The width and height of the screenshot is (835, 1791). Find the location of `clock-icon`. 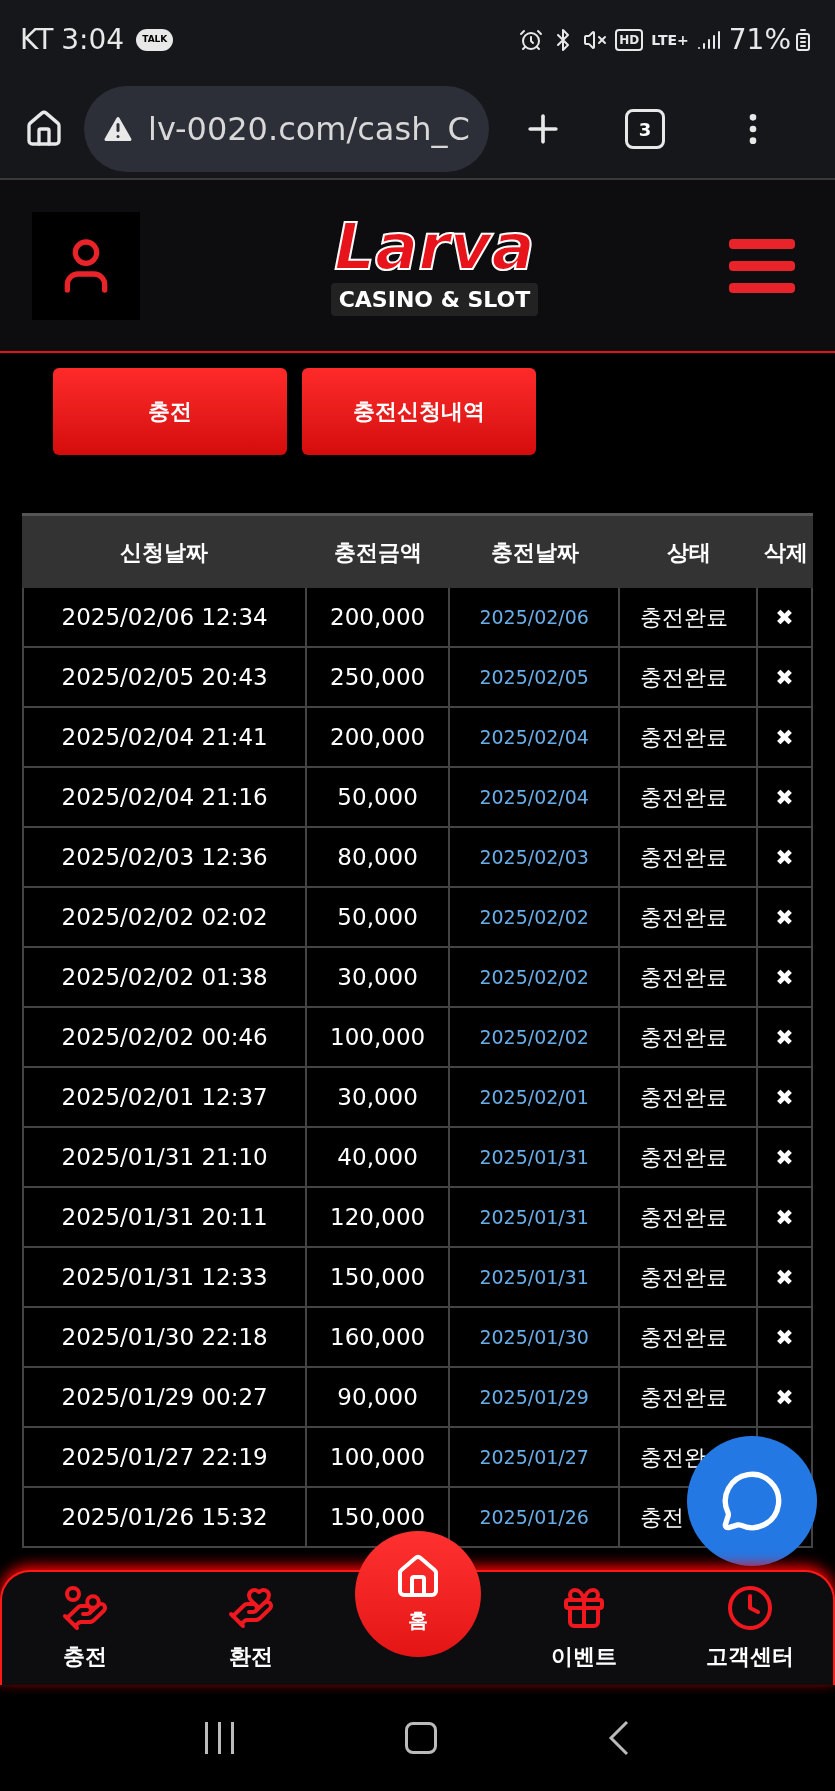

clock-icon is located at coordinates (749, 1608).